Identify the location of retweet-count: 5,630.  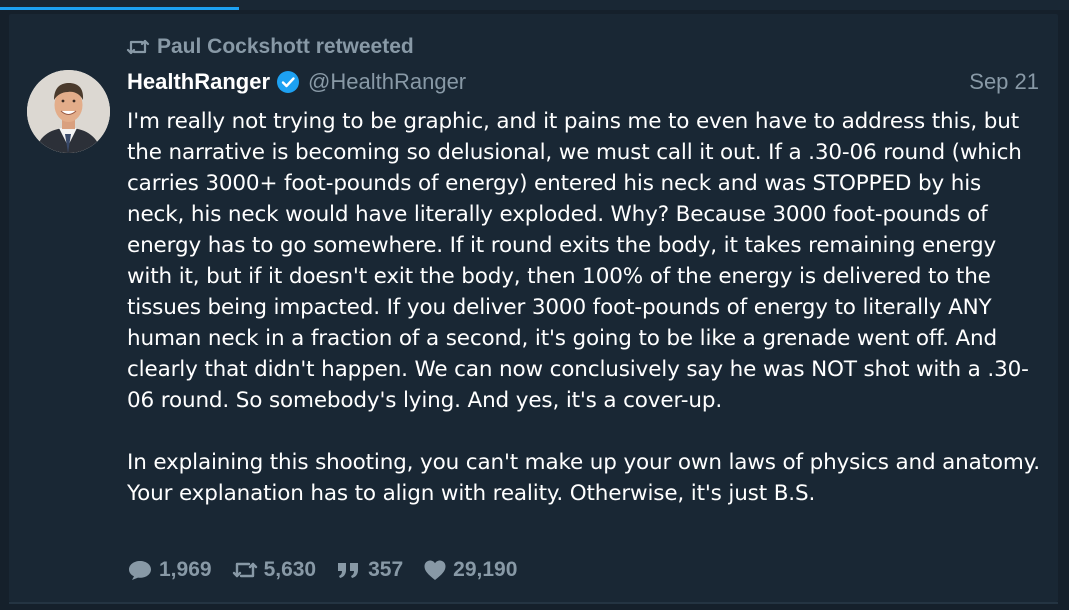
(290, 569).